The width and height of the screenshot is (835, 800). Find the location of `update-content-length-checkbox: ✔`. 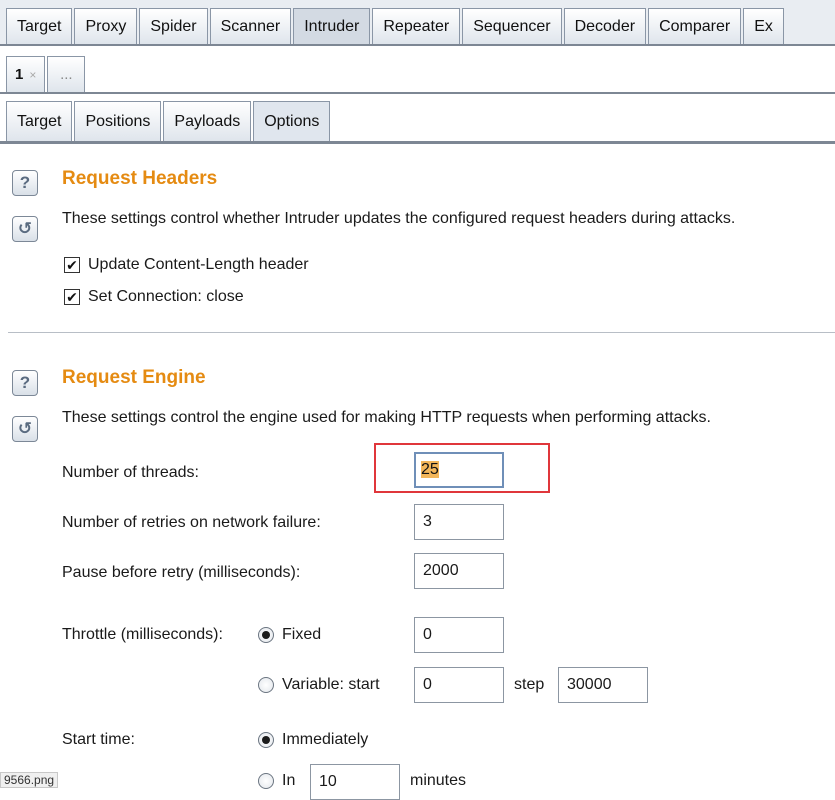

update-content-length-checkbox: ✔ is located at coordinates (72, 265).